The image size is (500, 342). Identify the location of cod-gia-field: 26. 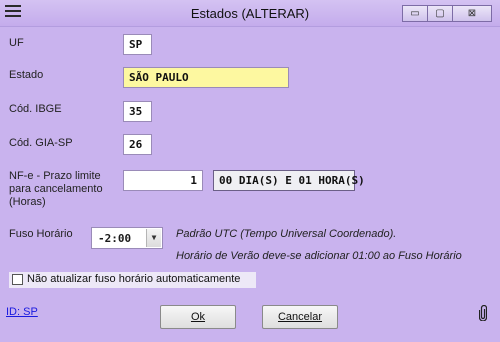
(137, 144).